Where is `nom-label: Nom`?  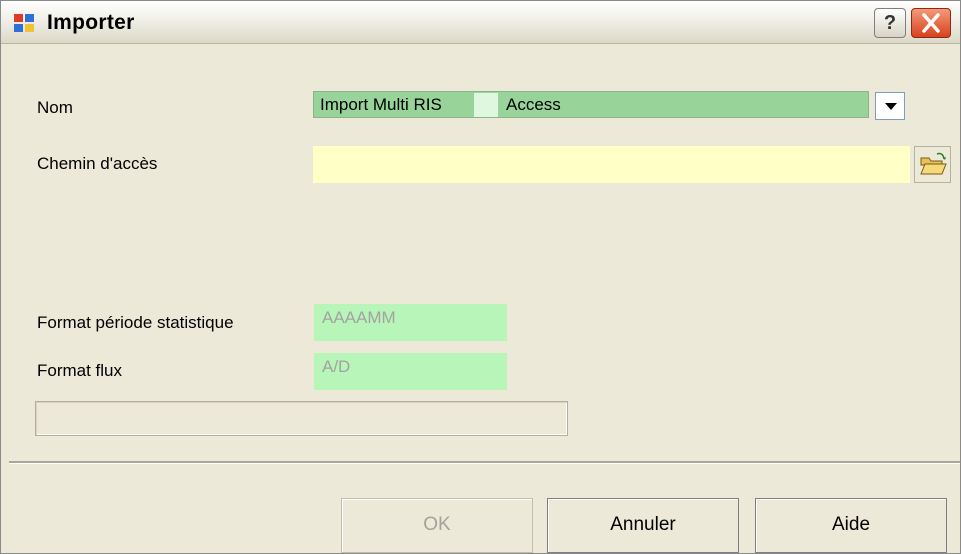 nom-label: Nom is located at coordinates (55, 107).